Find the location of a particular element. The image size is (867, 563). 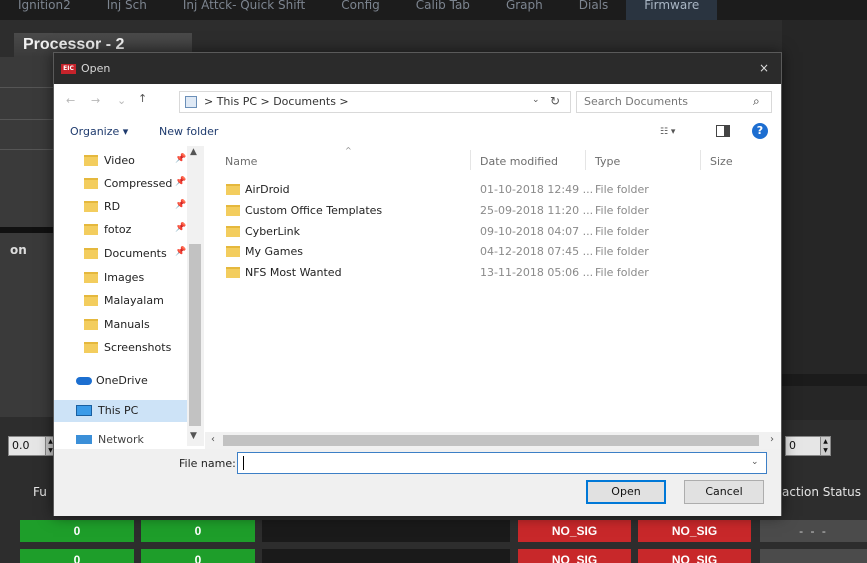

tab-firmware: Firmware is located at coordinates (672, 10).